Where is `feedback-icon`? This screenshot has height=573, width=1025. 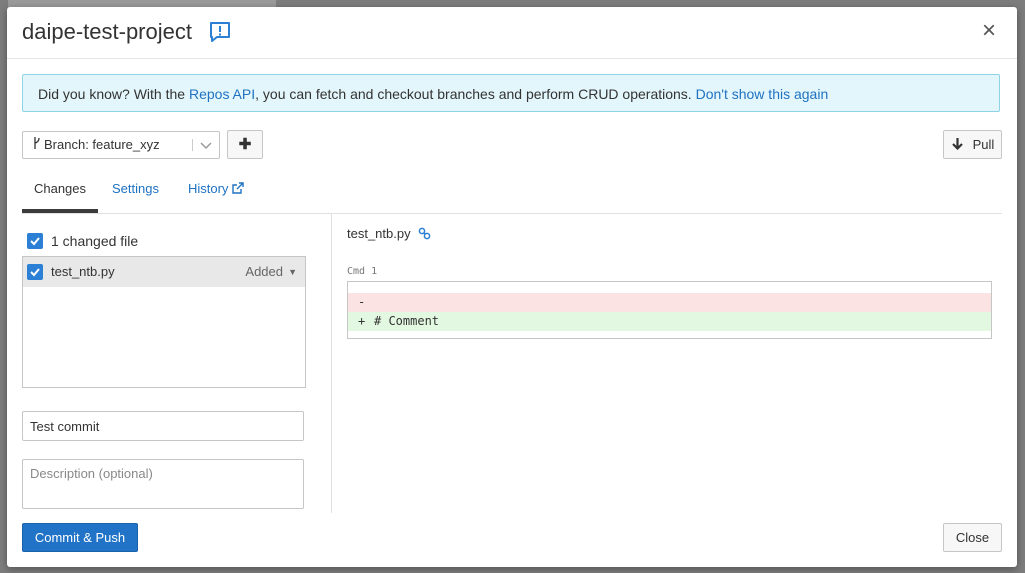
feedback-icon is located at coordinates (220, 32).